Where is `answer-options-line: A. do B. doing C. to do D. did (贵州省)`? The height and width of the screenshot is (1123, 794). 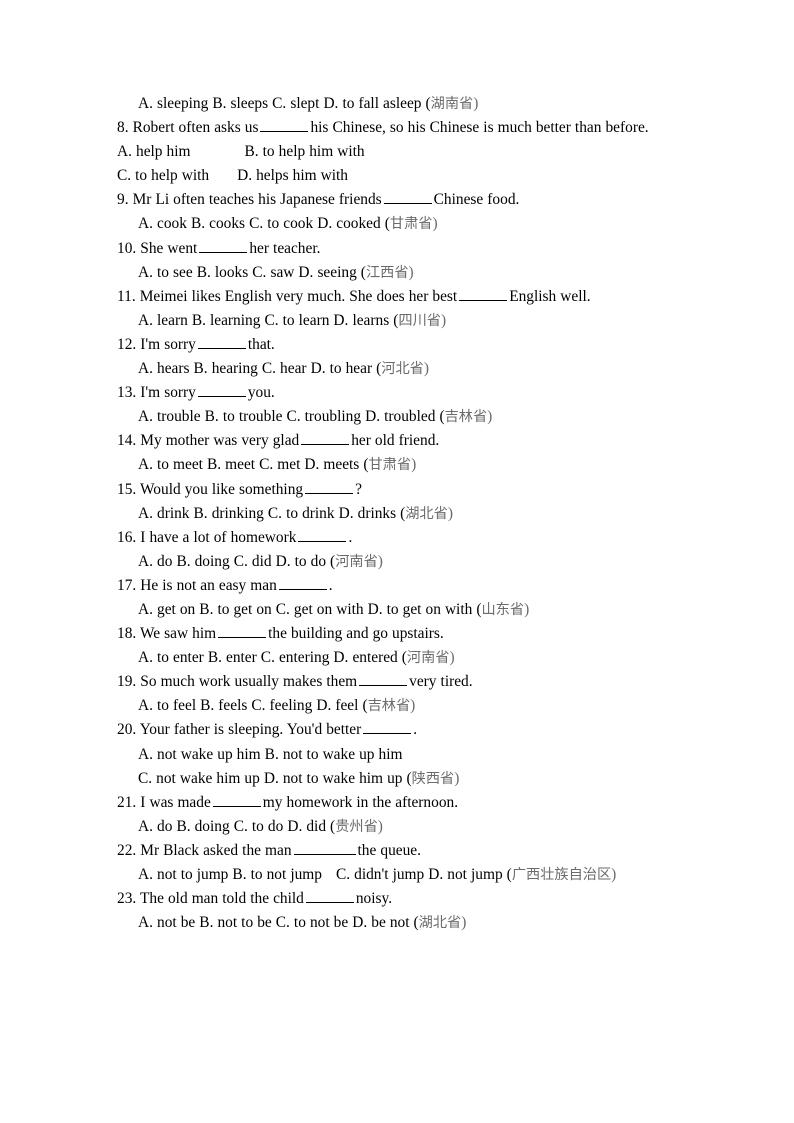 answer-options-line: A. do B. doing C. to do D. did (贵州省) is located at coordinates (397, 827).